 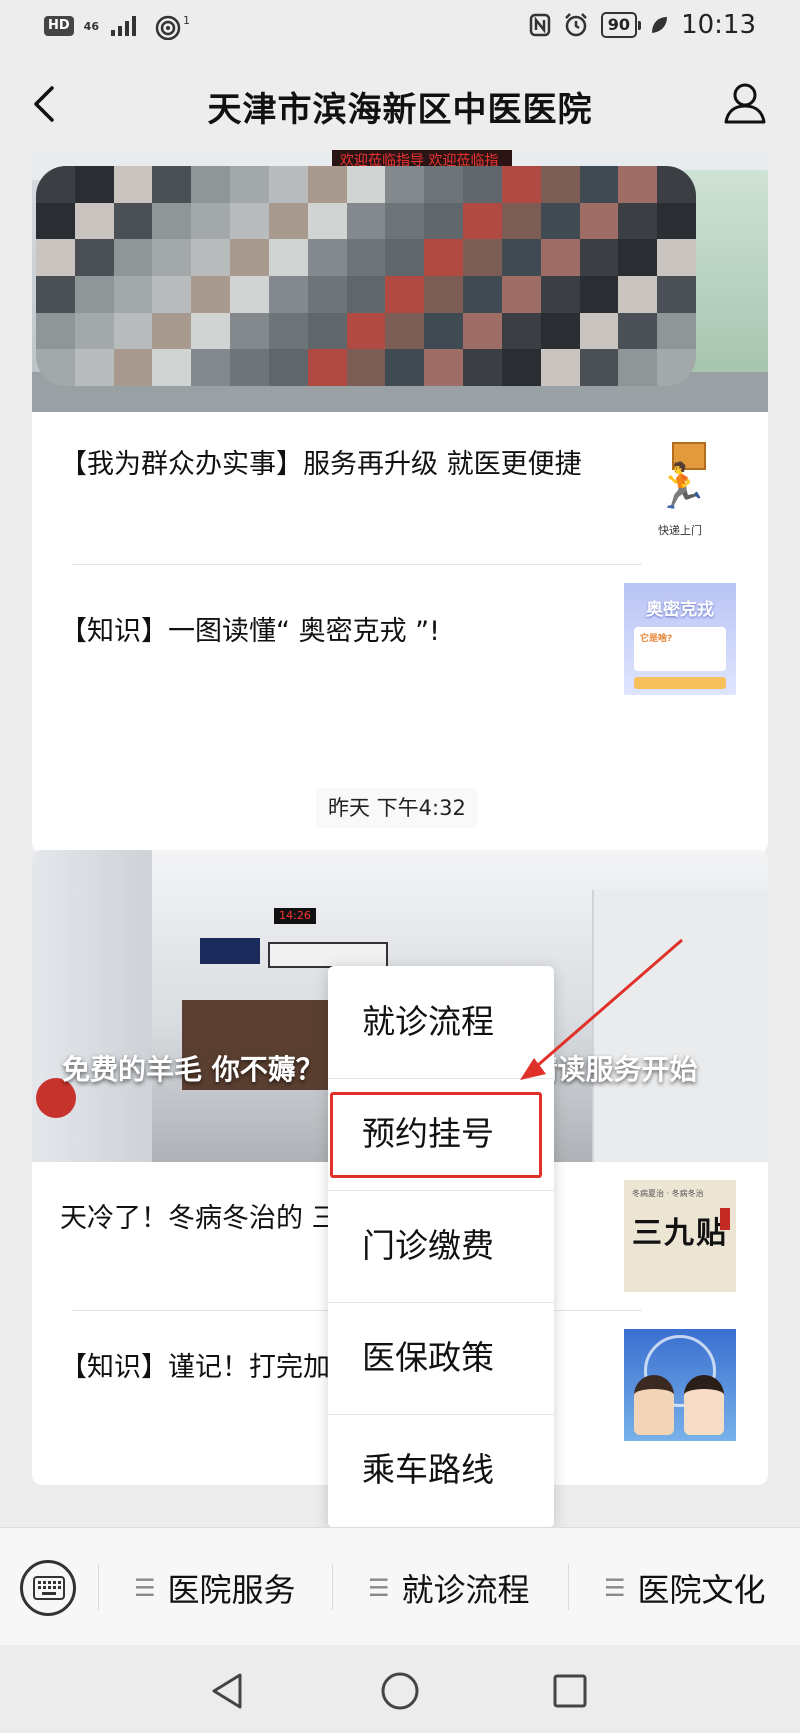 I want to click on page-title: 天津市滨海新区中医医院, so click(x=400, y=110).